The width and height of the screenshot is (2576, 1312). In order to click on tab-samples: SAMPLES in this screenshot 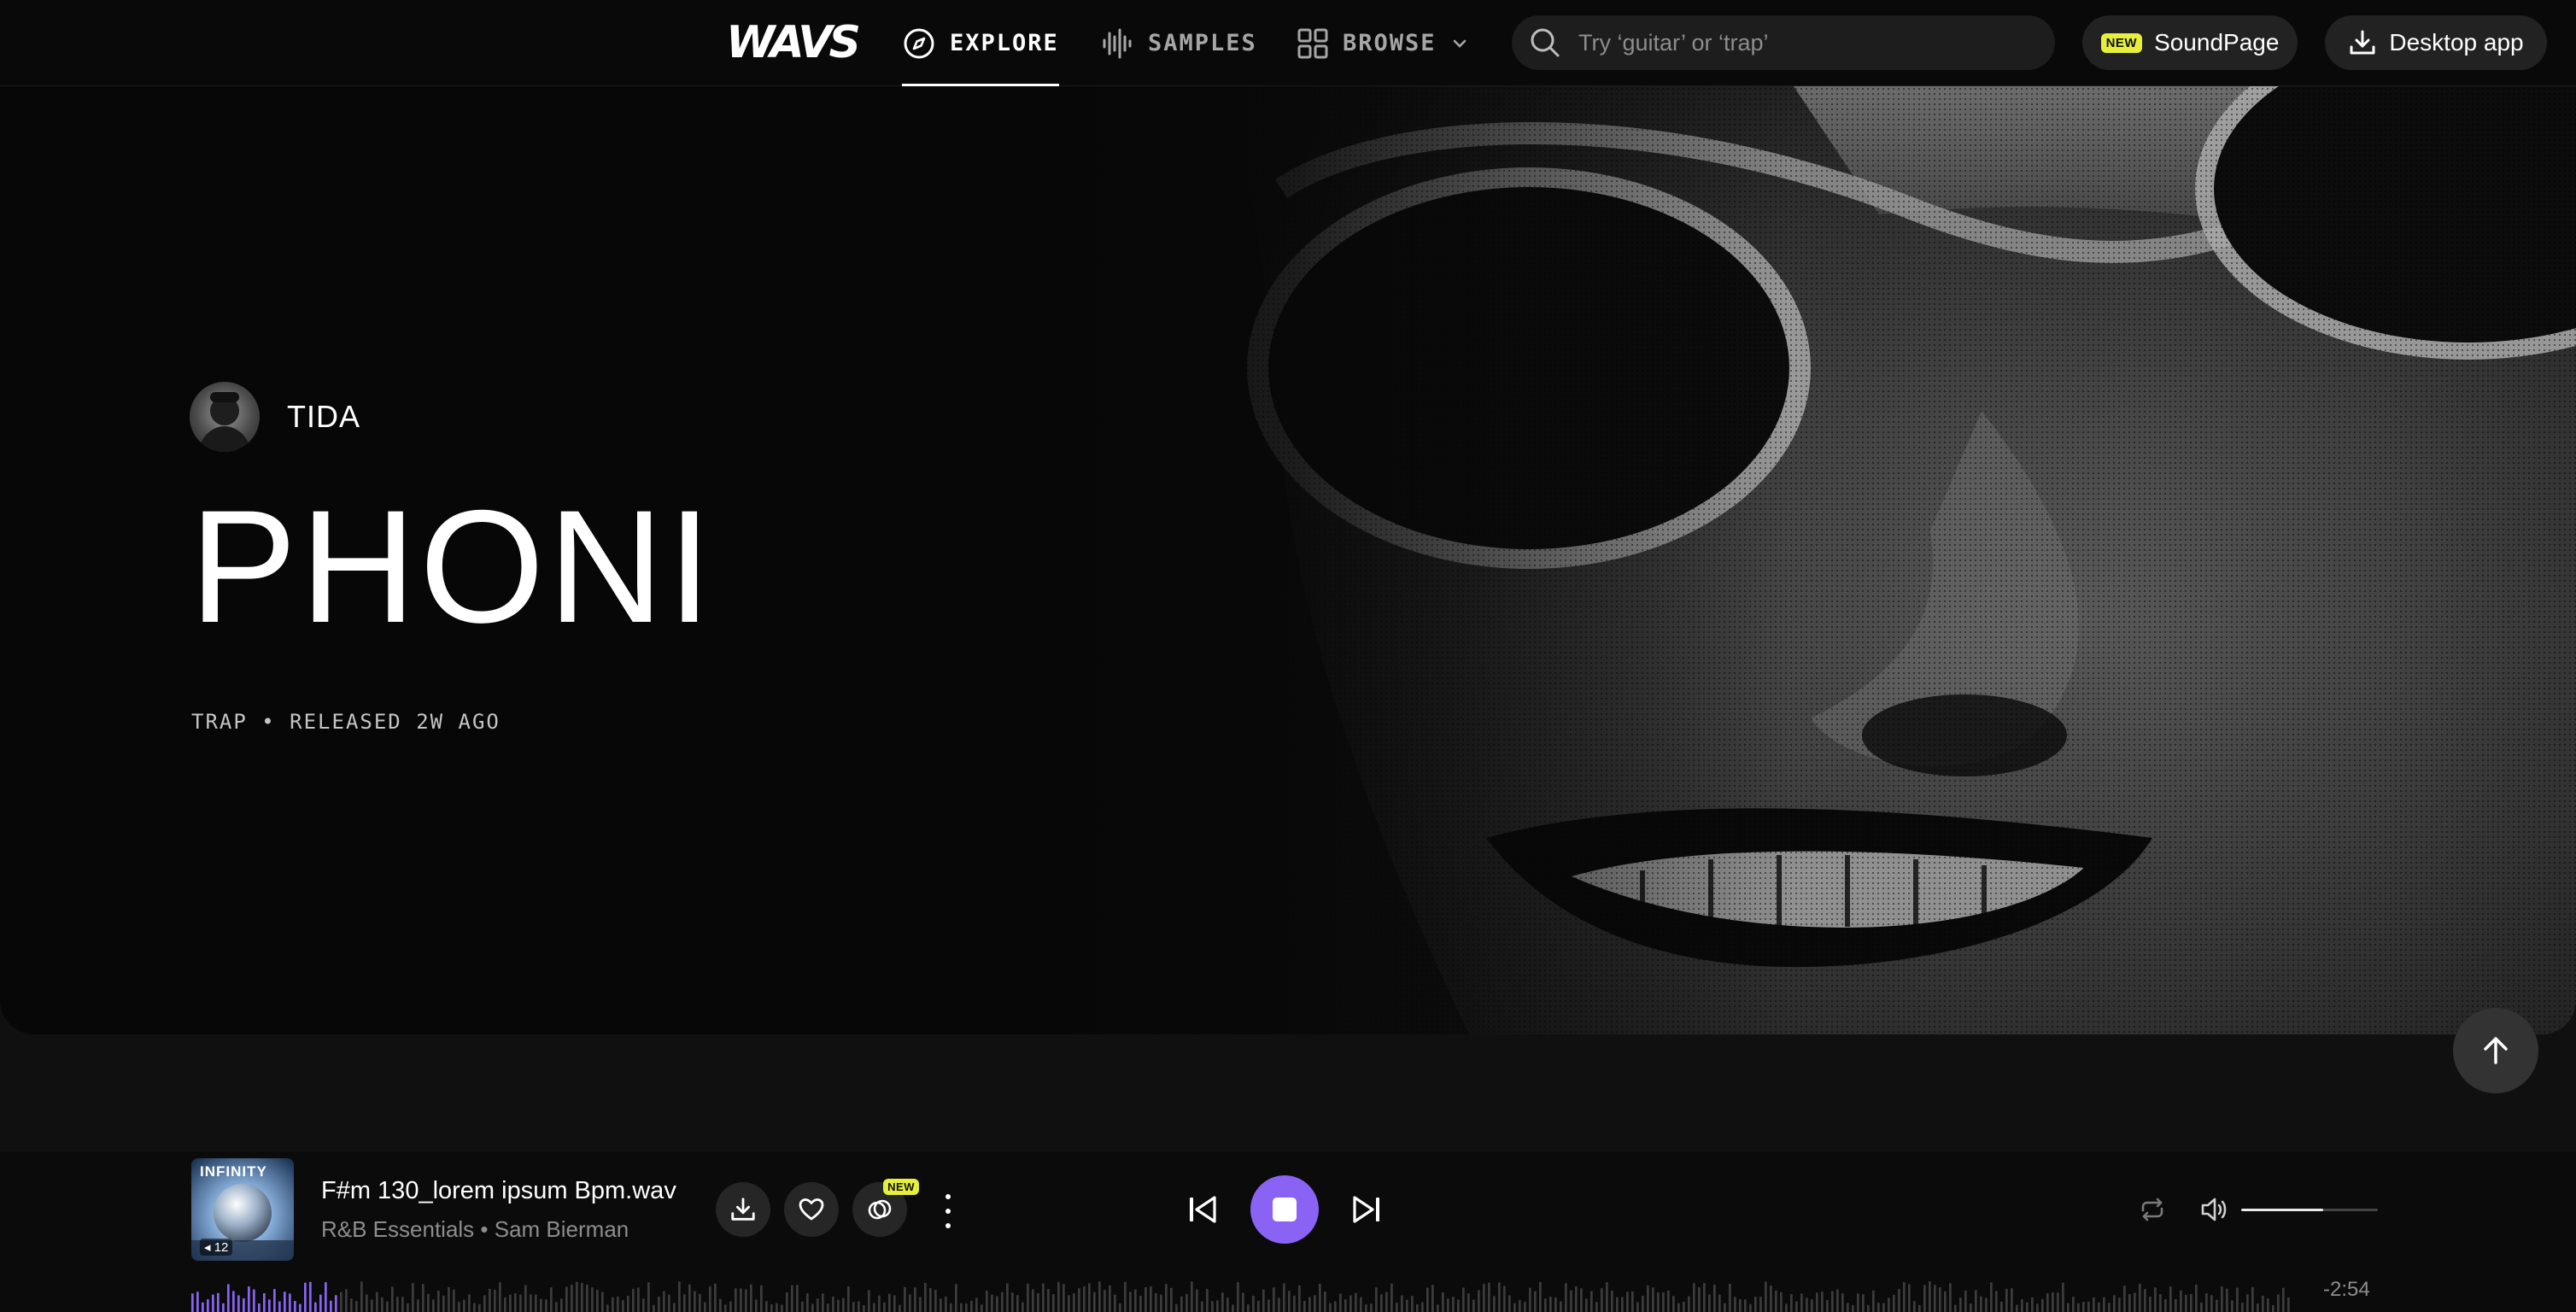, I will do `click(1178, 43)`.